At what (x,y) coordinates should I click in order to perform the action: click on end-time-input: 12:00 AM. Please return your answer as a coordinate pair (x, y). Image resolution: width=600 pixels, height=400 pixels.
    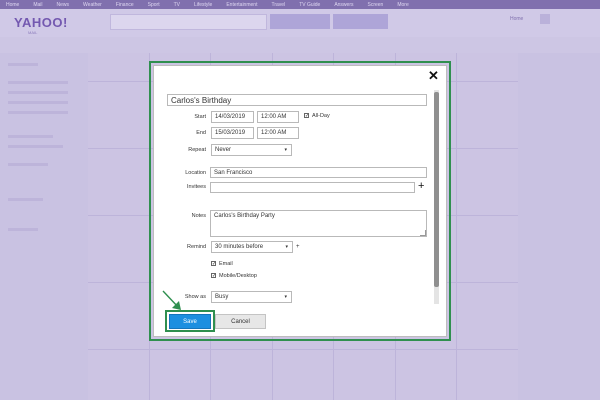
    Looking at the image, I should click on (278, 133).